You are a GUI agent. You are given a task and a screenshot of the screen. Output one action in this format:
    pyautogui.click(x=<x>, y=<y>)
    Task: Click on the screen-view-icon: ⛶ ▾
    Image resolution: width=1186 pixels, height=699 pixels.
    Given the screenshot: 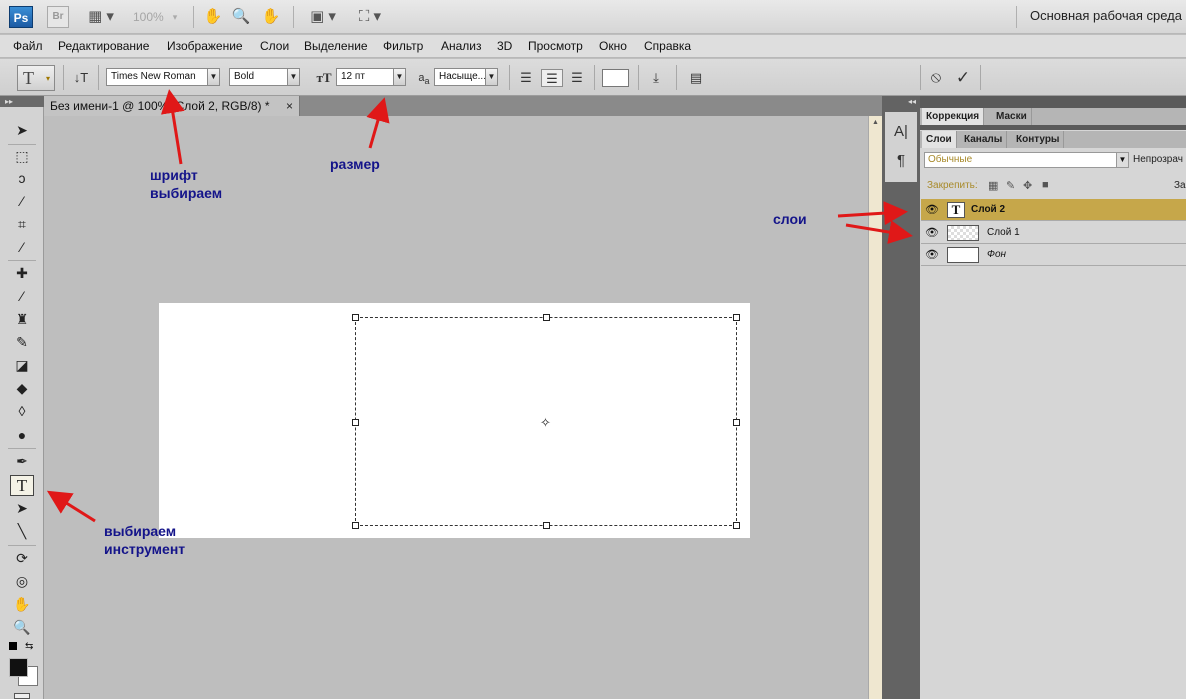 What is the action you would take?
    pyautogui.click(x=370, y=17)
    